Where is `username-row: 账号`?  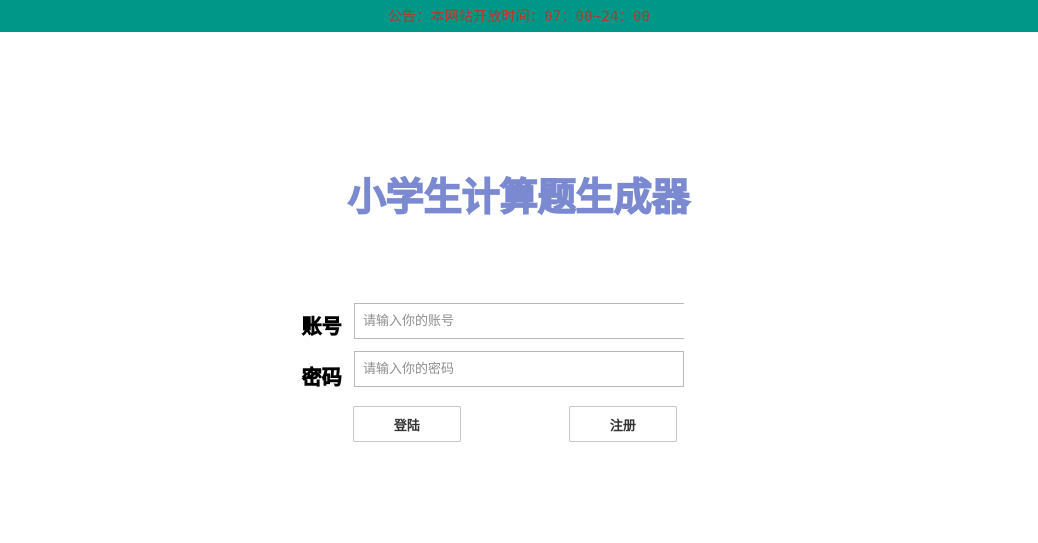 username-row: 账号 is located at coordinates (519, 321).